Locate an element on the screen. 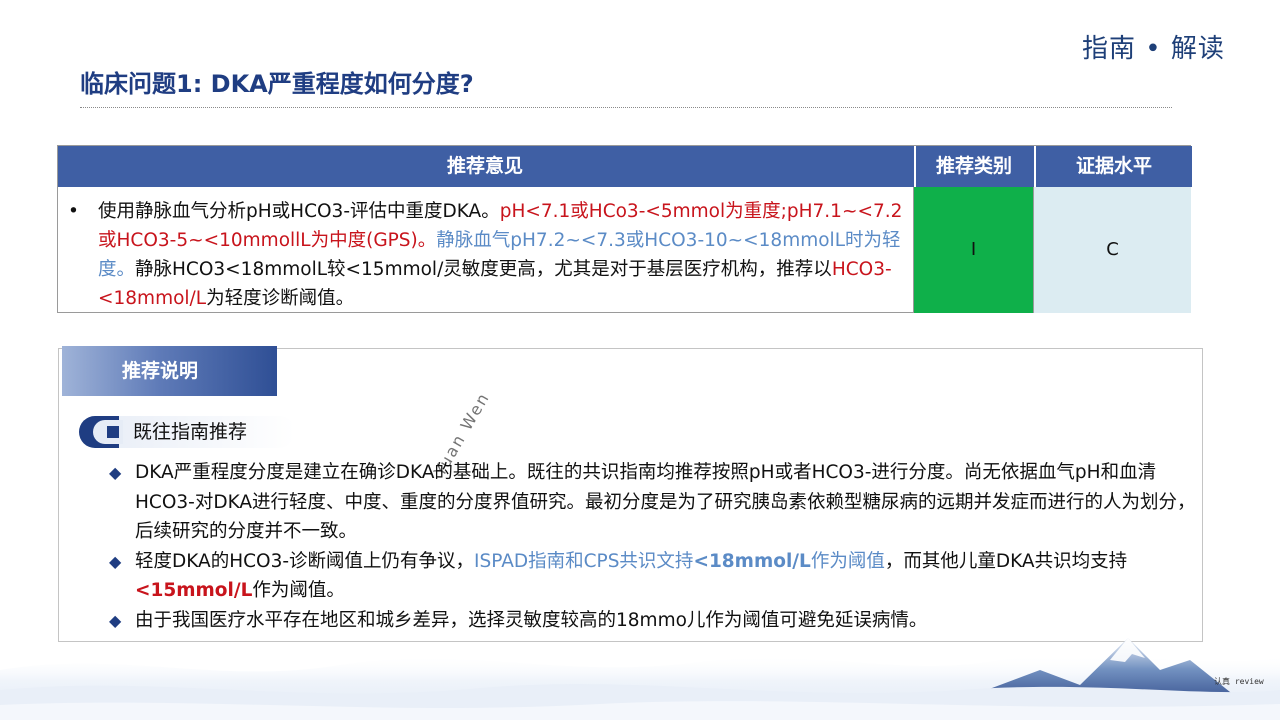 This screenshot has height=720, width=1280. point-2-part-4: 作为阈值 is located at coordinates (847, 561).